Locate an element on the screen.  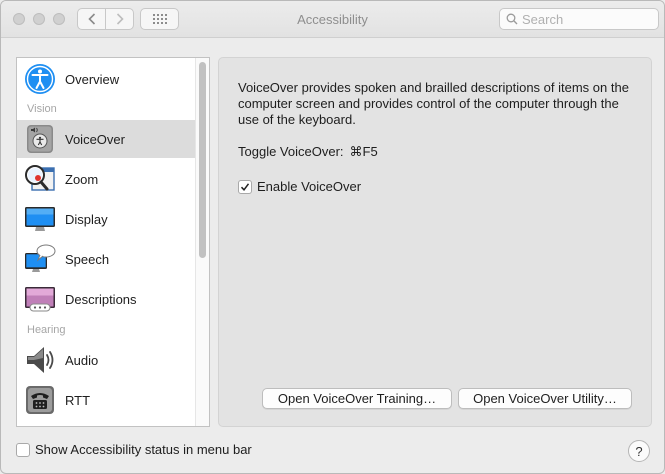
sidebar-item-rtt: RTT is located at coordinates (106, 400).